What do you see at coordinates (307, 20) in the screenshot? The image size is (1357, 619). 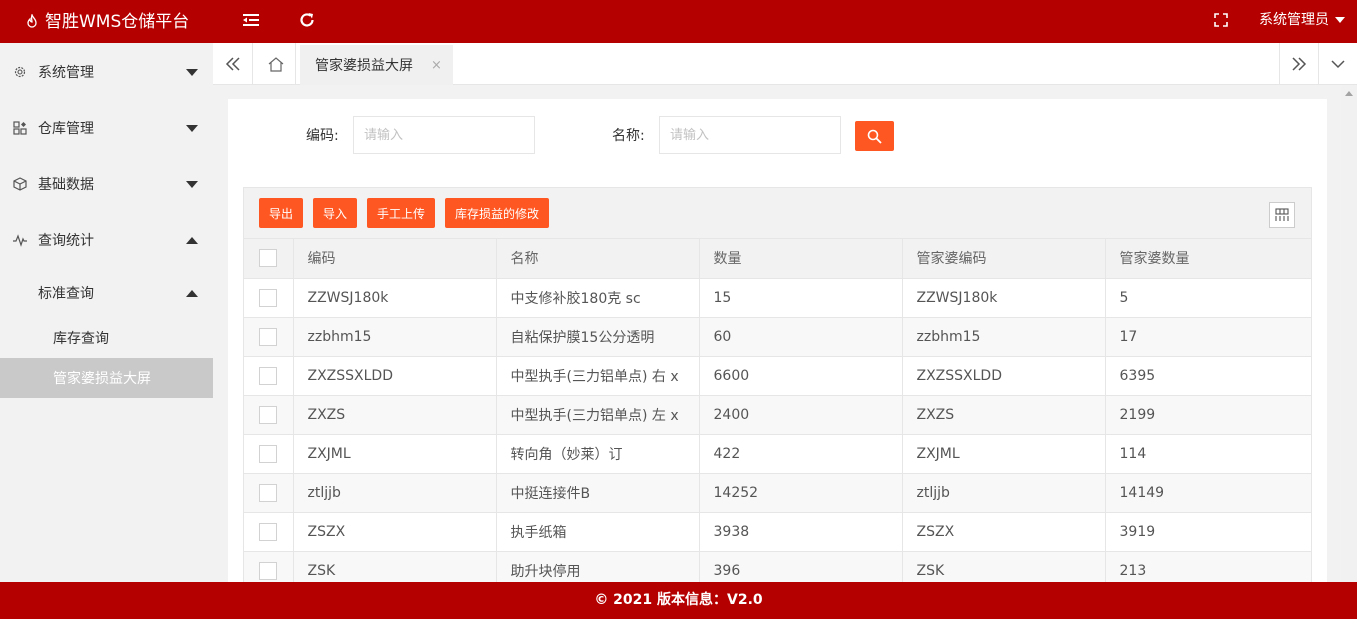 I see `refresh-button` at bounding box center [307, 20].